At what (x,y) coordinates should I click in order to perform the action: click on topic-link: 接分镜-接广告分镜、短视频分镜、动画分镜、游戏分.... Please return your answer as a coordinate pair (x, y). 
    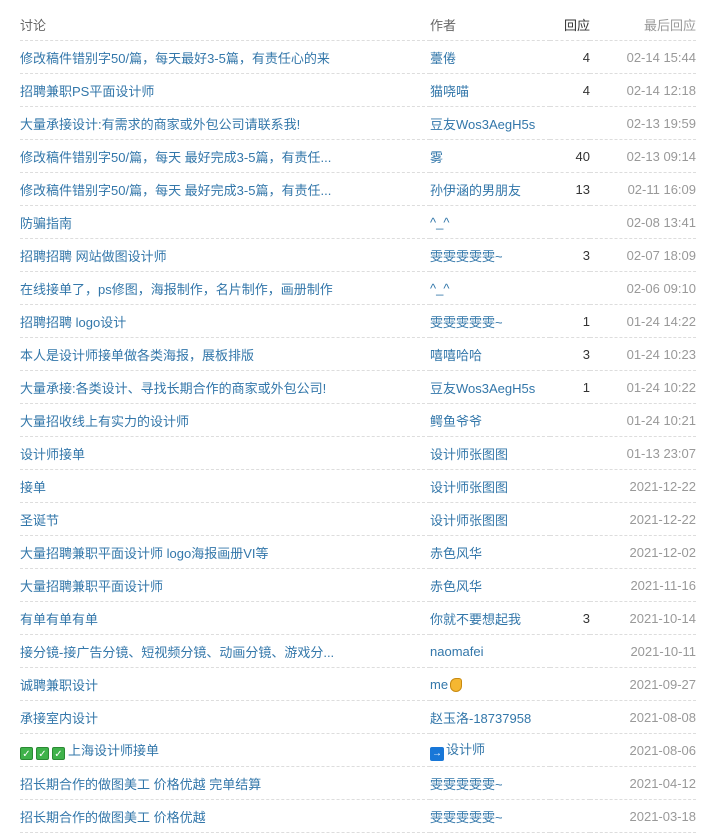
    Looking at the image, I should click on (177, 652).